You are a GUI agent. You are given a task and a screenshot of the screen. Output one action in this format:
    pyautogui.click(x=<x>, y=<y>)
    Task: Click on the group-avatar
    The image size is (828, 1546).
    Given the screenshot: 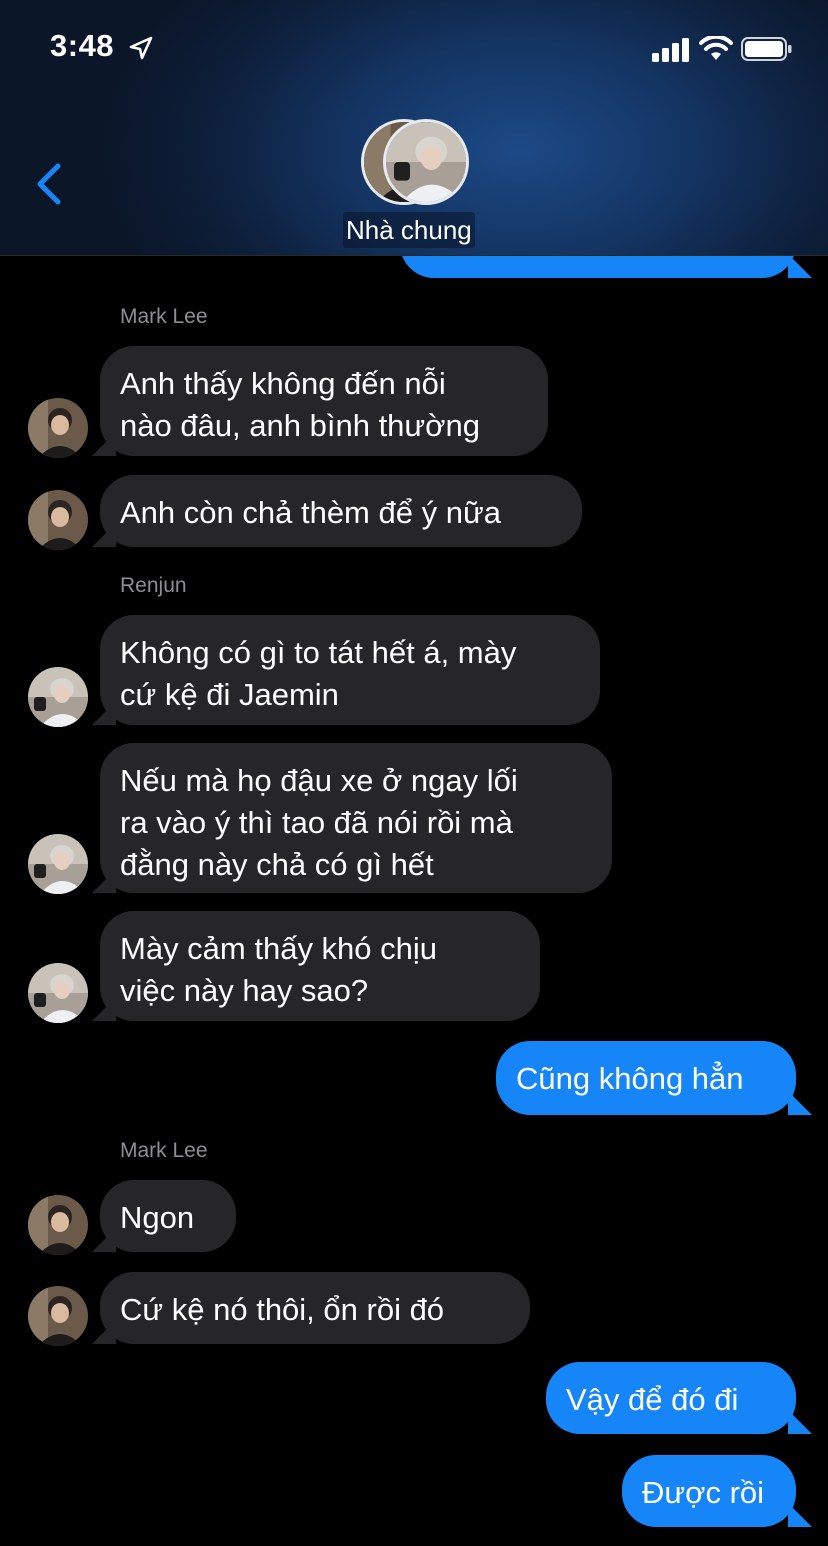 What is the action you would take?
    pyautogui.click(x=415, y=162)
    